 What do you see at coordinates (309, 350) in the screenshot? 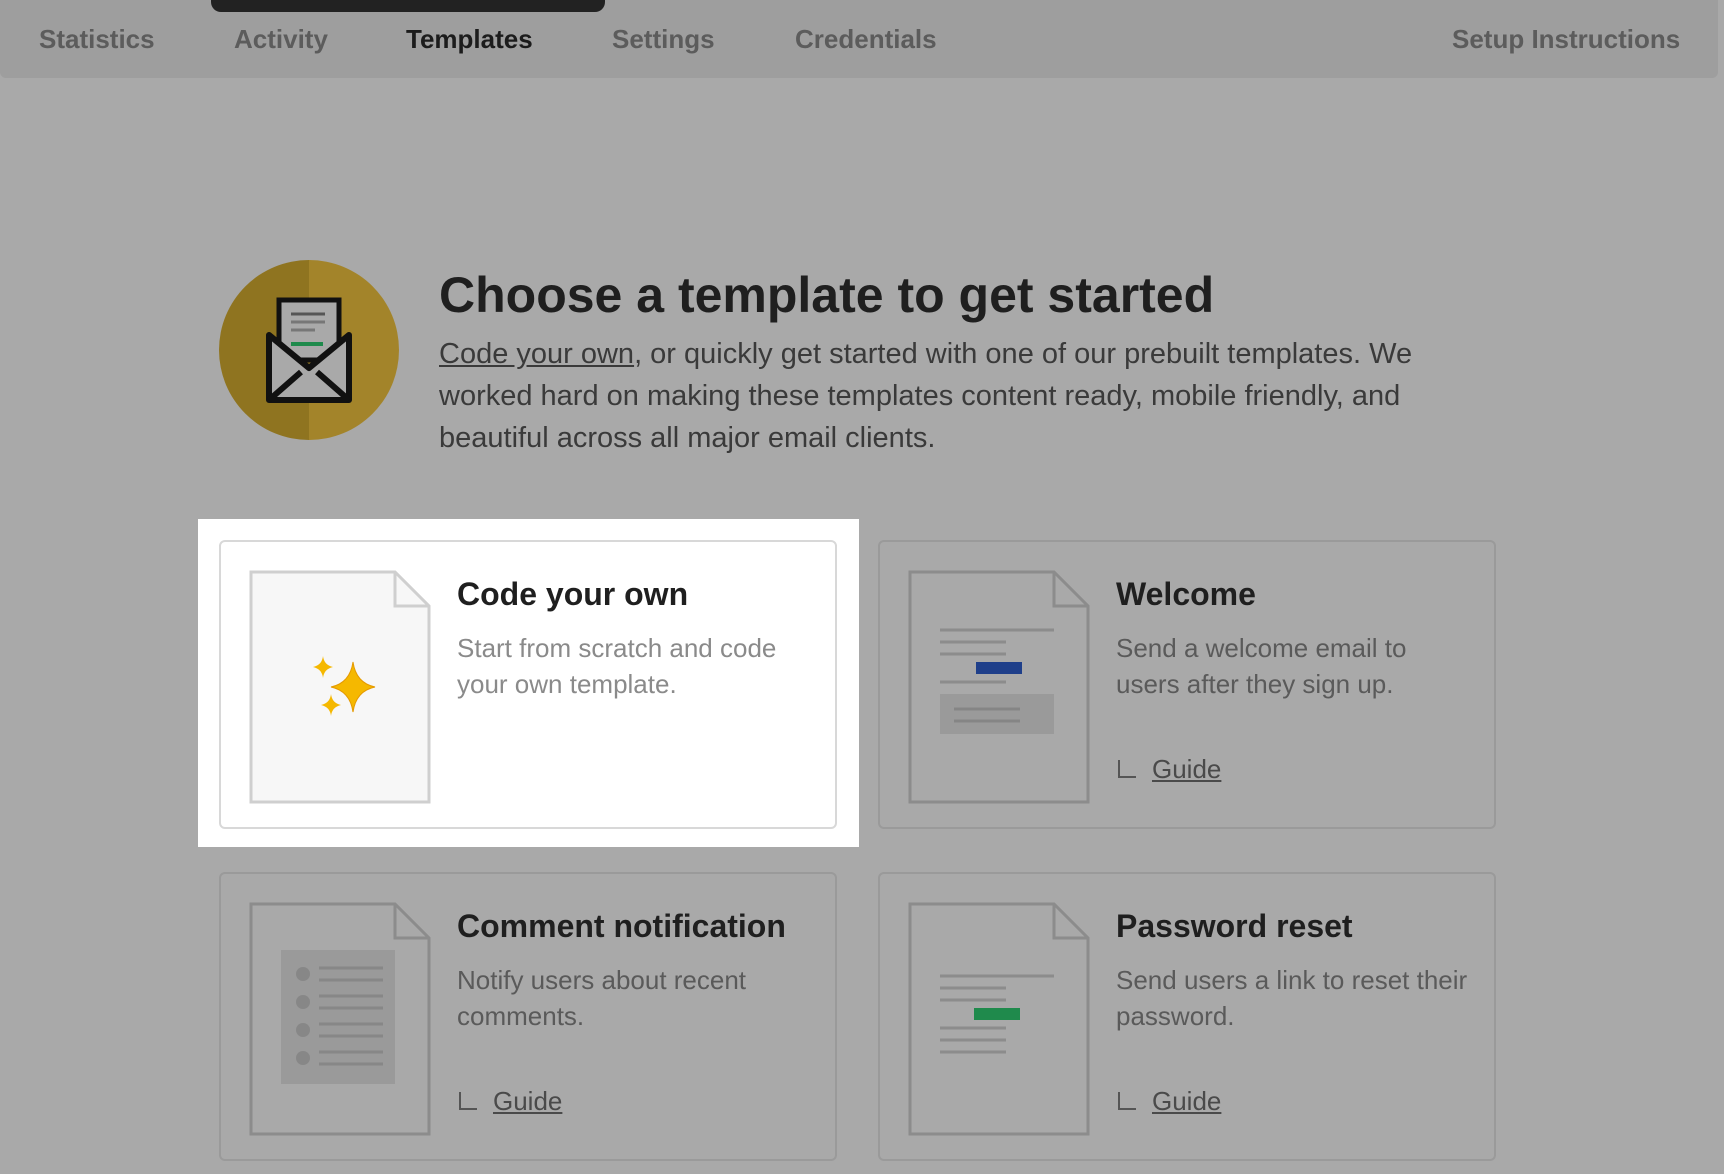
I see `envelope-open-letter-icon` at bounding box center [309, 350].